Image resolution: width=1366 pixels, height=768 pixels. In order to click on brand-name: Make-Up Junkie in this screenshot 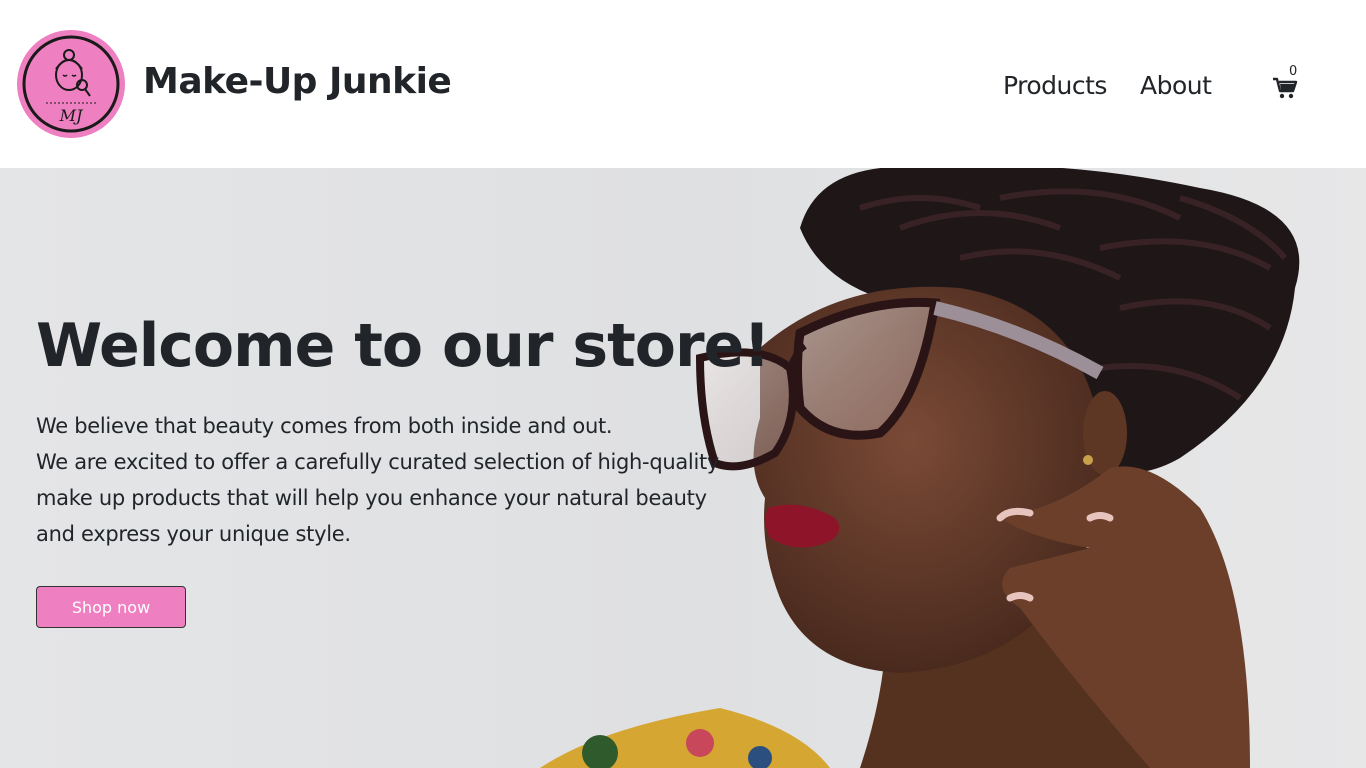, I will do `click(297, 82)`.